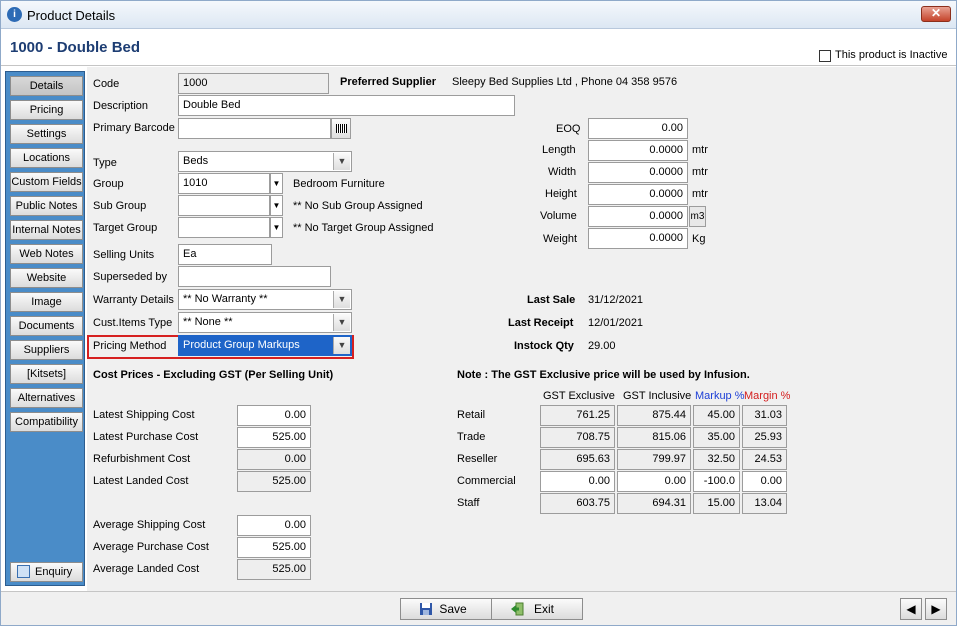 This screenshot has width=957, height=626. I want to click on custitems-select: ** None ** ▼, so click(265, 322).